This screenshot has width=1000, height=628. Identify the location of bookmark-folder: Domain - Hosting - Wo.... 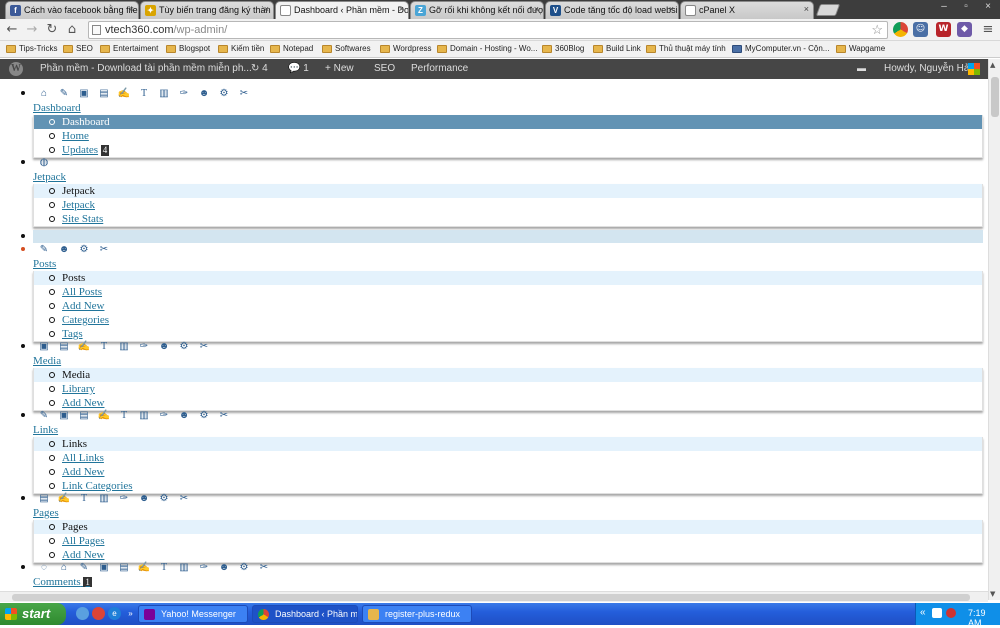
(487, 48).